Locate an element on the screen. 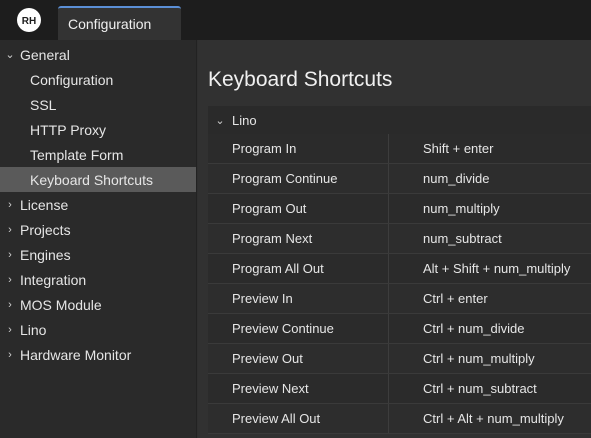 This screenshot has height=438, width=591. group-header-lino: ⌄ Lino is located at coordinates (399, 120).